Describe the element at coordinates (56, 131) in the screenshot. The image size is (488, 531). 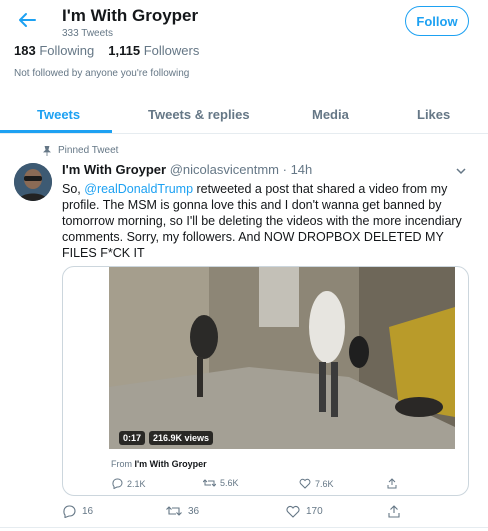
I see `active-tab-indicator` at that location.